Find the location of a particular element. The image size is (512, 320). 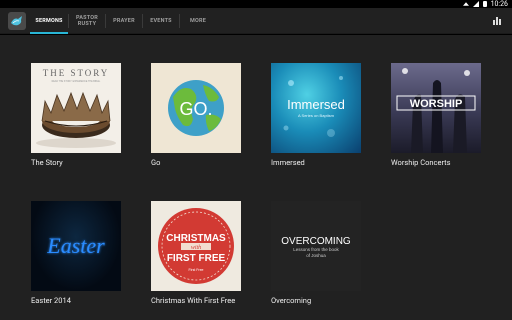

artwork-footer: First Free is located at coordinates (196, 270).